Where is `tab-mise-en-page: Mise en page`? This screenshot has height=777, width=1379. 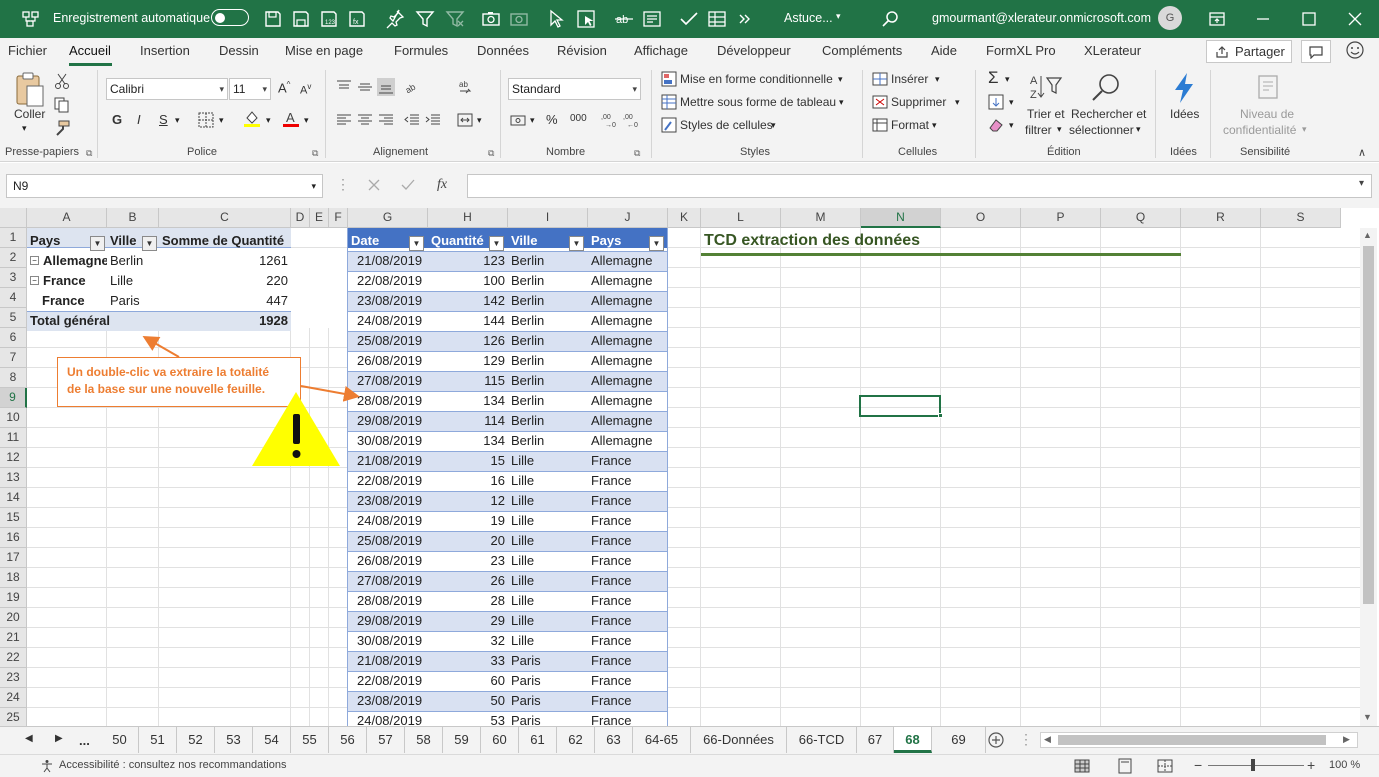
tab-mise-en-page: Mise en page is located at coordinates (324, 50).